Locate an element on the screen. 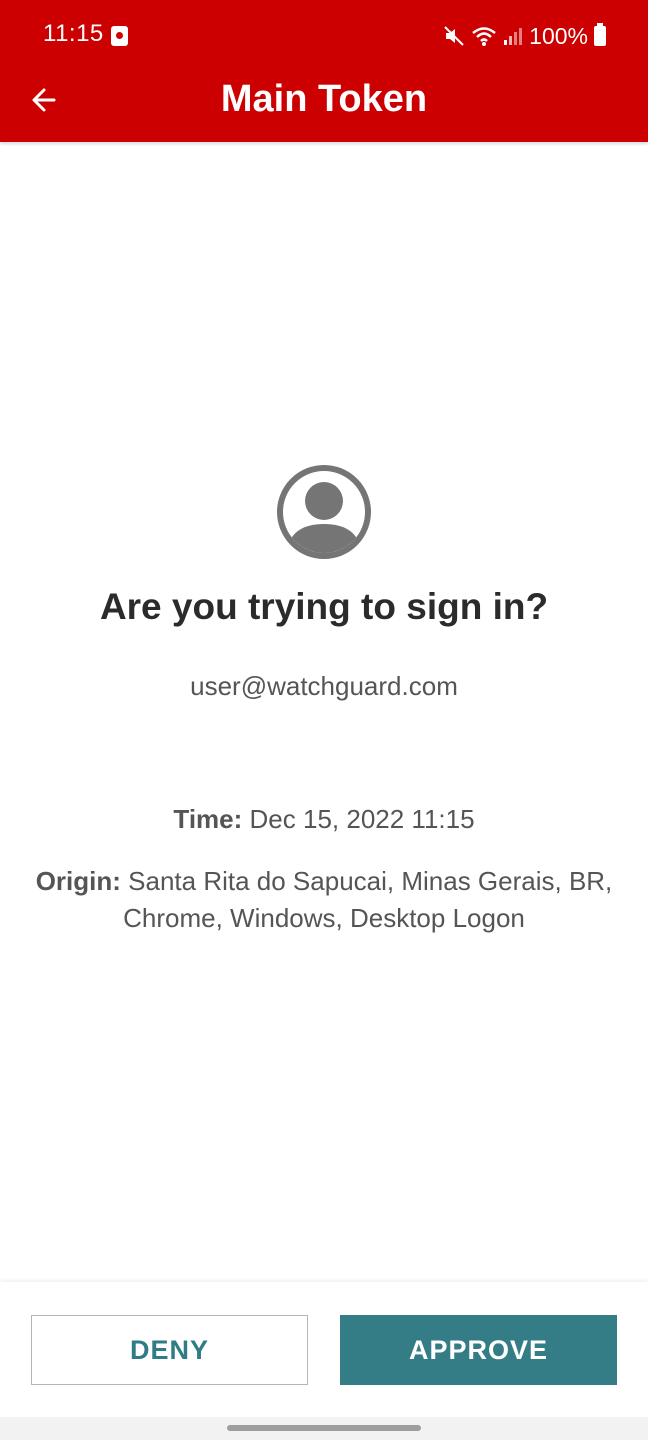 Image resolution: width=648 pixels, height=1440 pixels. mute-icon is located at coordinates (454, 36).